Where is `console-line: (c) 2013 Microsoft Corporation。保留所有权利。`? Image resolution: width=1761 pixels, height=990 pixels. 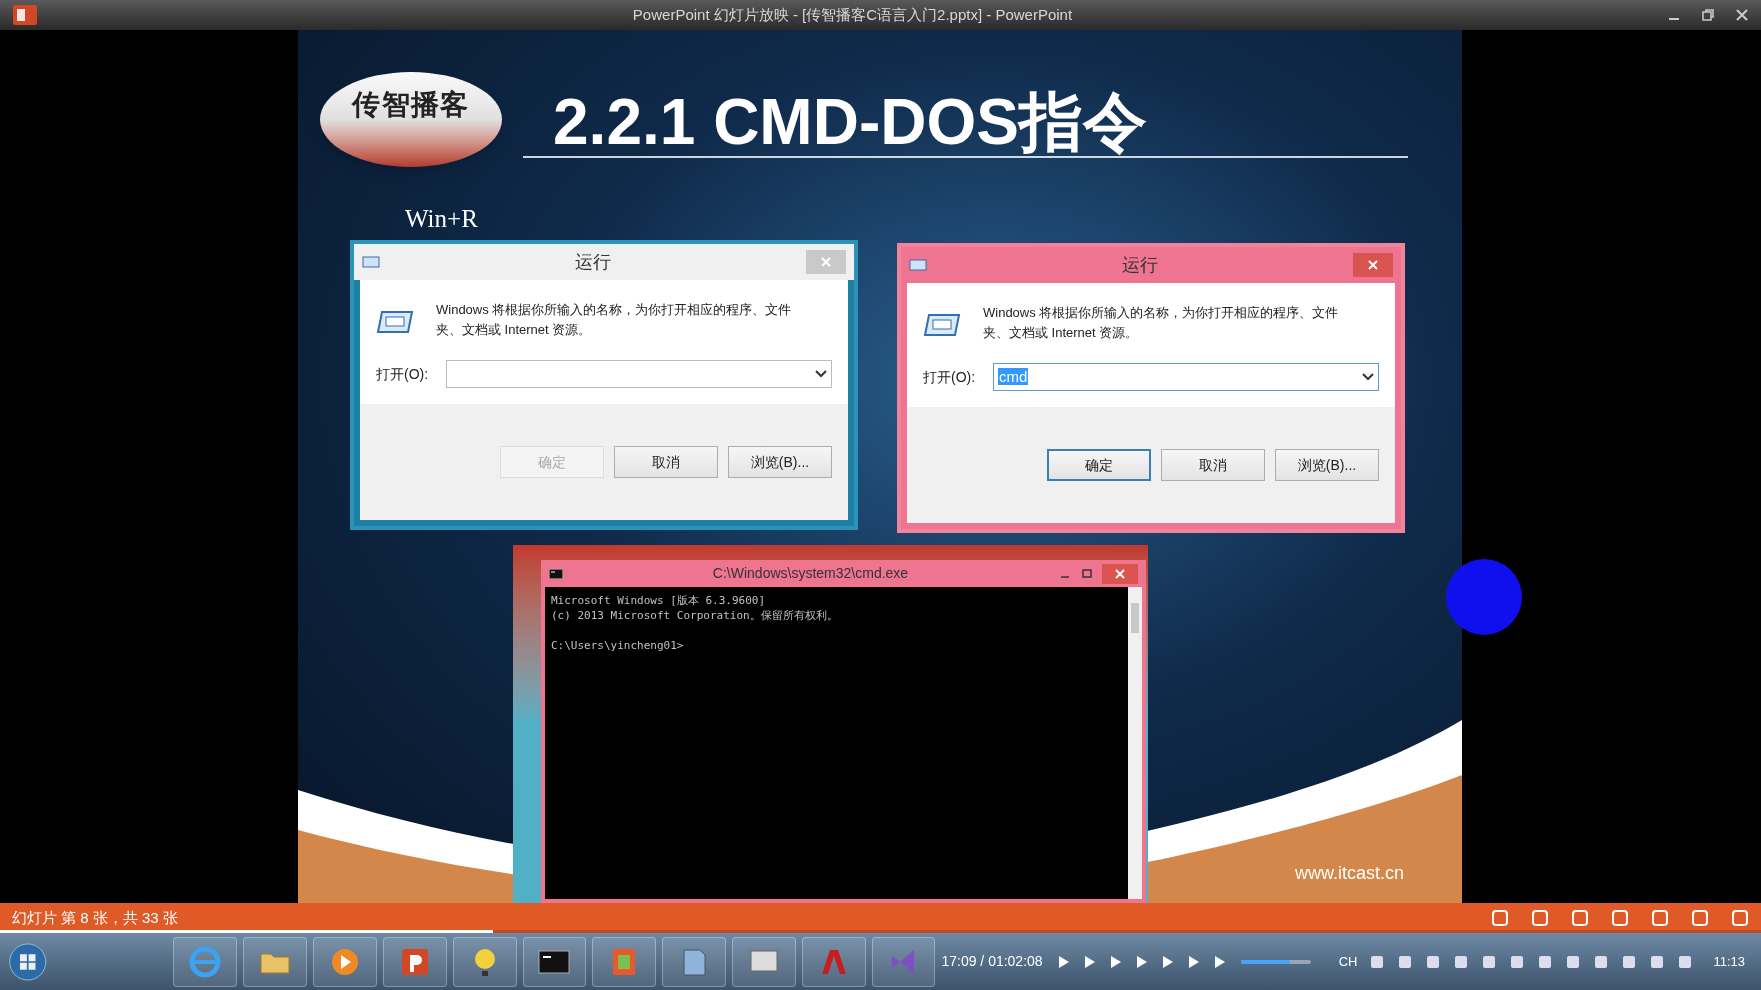
console-line: (c) 2013 Microsoft Corporation。保留所有权利。 is located at coordinates (695, 615).